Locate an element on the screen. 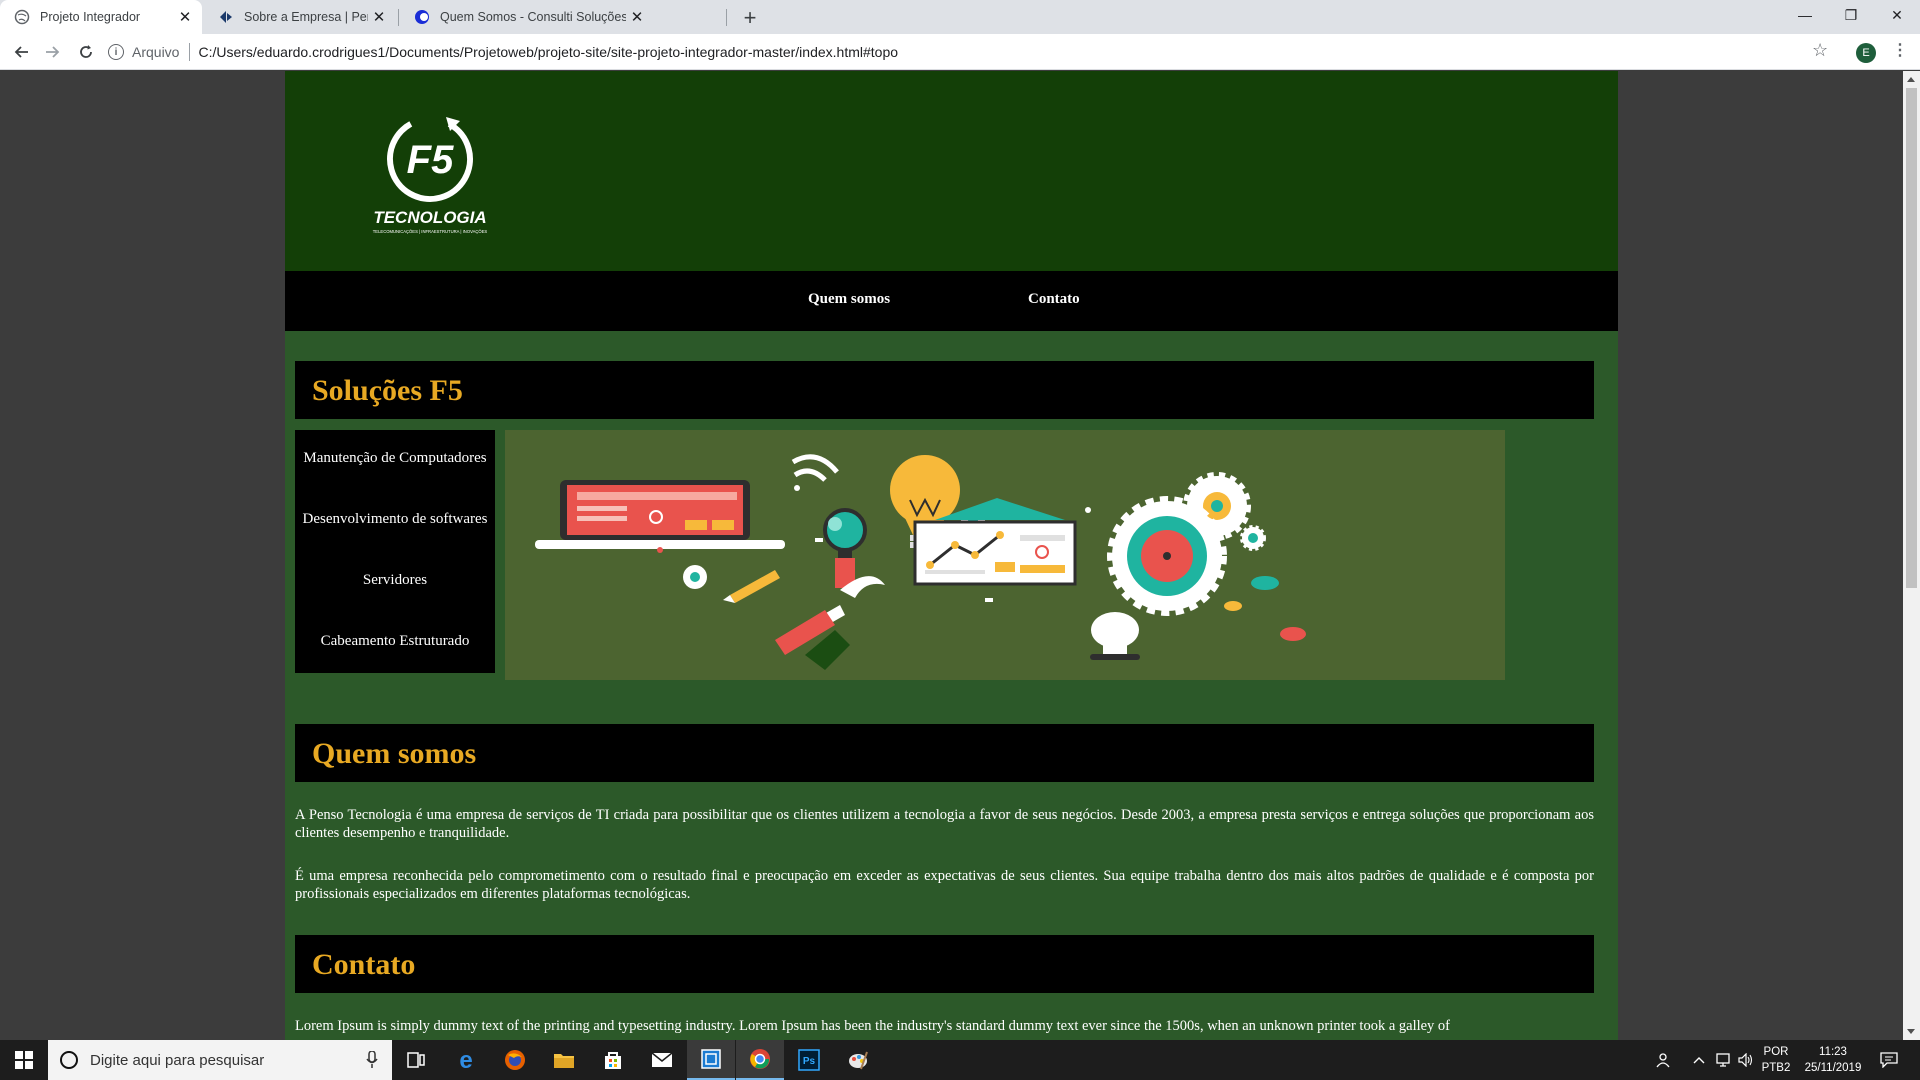 This screenshot has height=1080, width=1920. site-nav: Quem somos Contato is located at coordinates (951, 301).